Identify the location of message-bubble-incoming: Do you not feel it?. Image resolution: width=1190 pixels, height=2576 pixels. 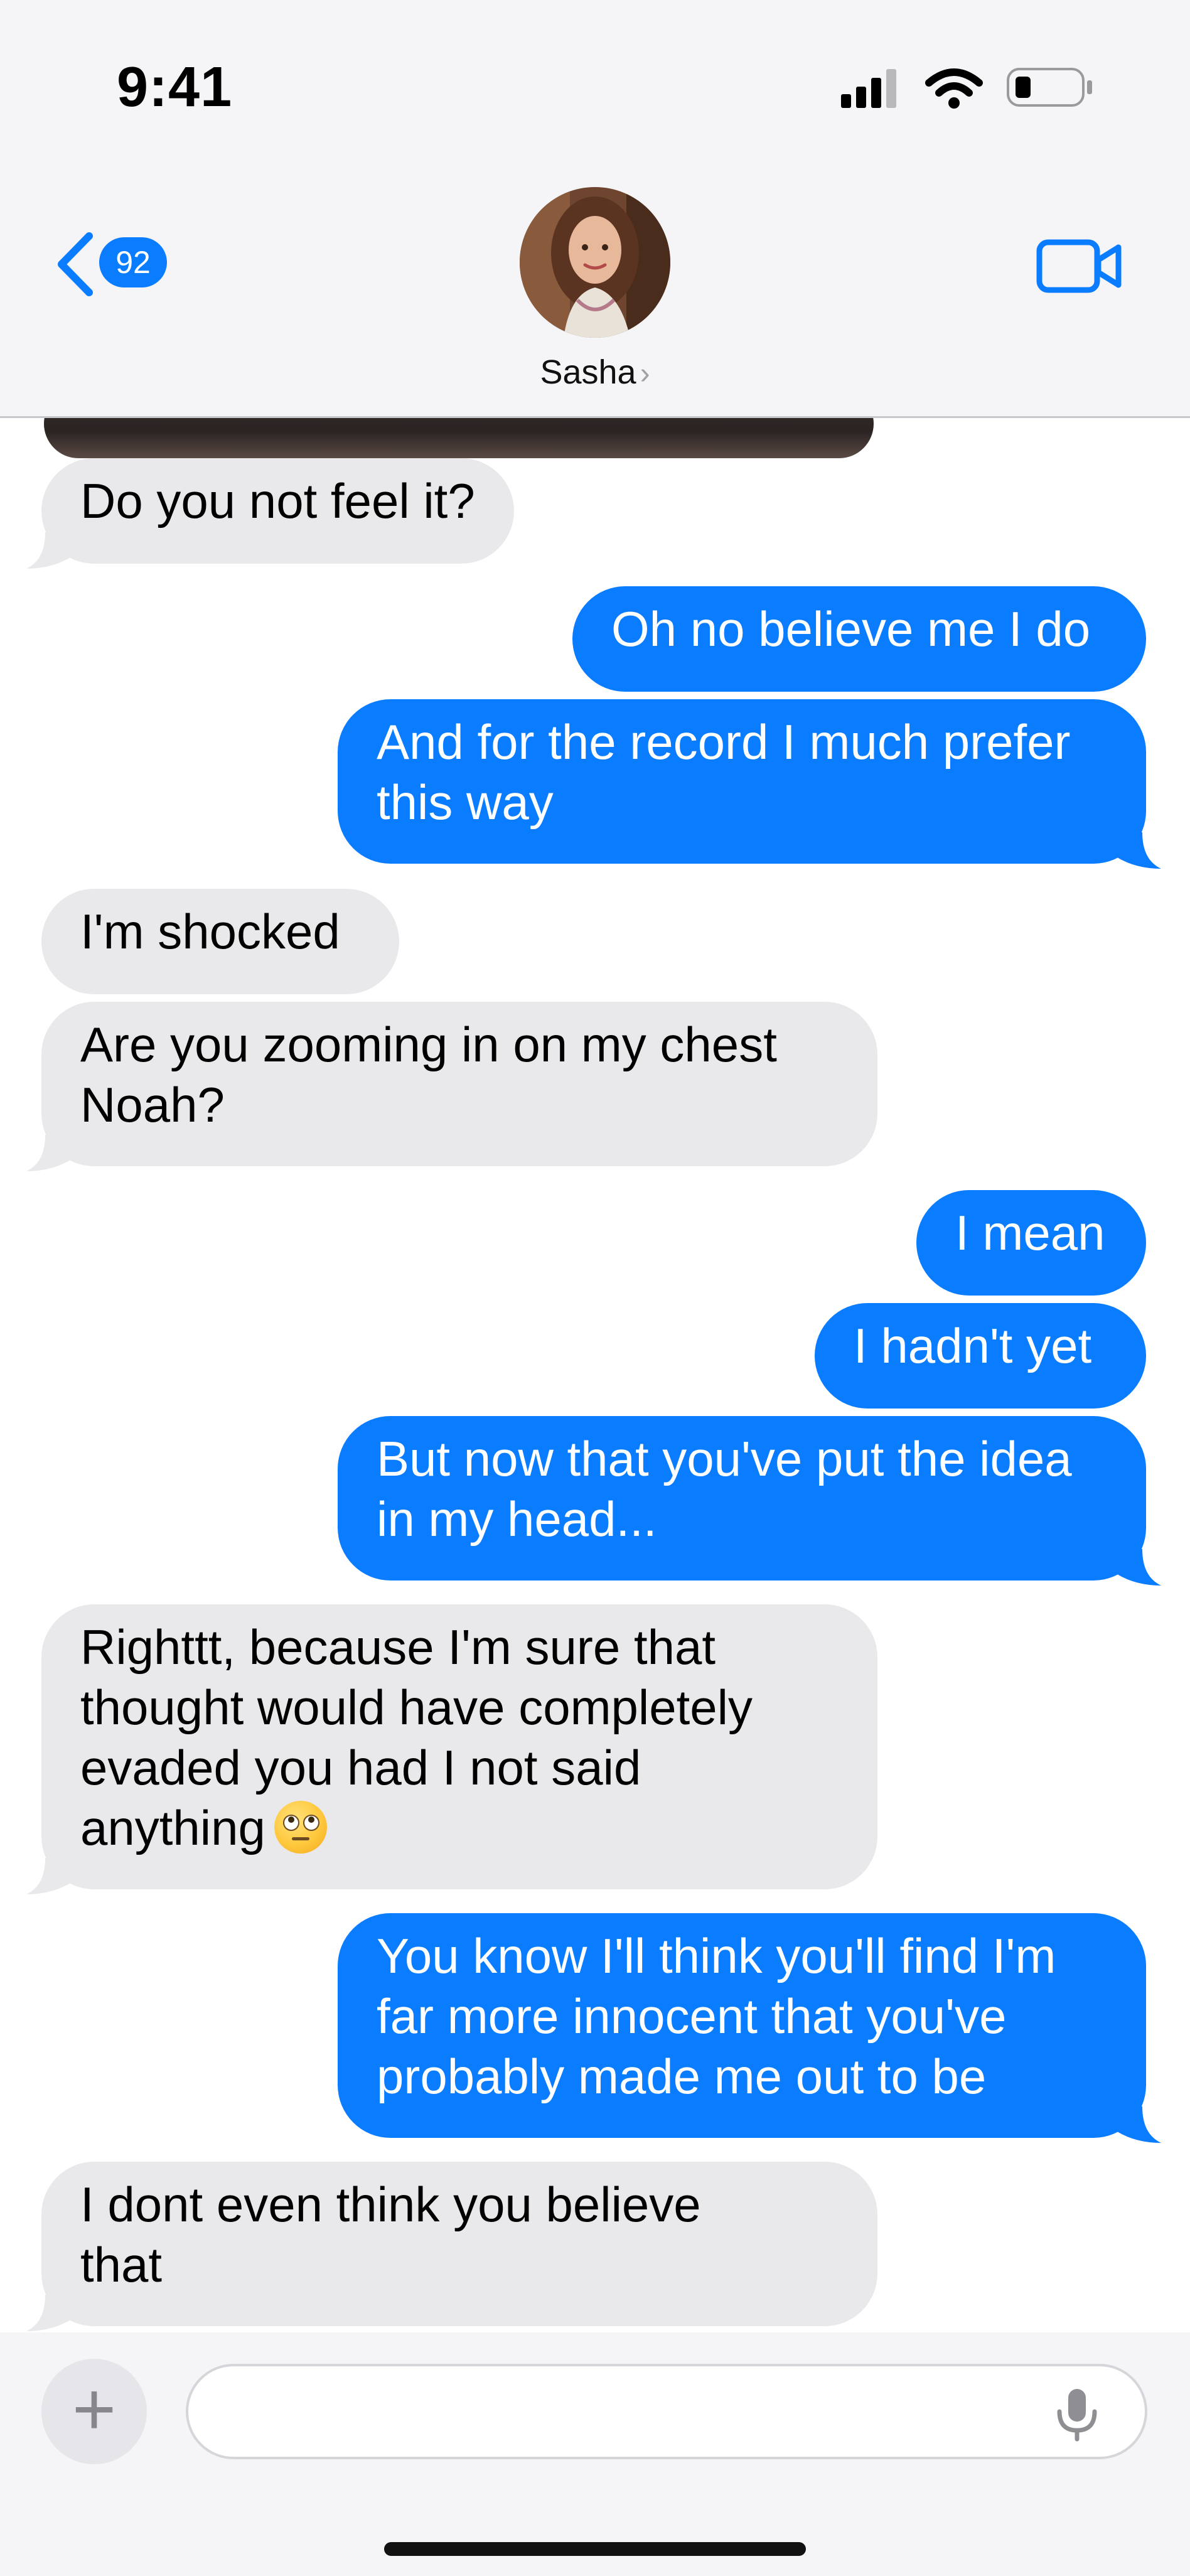
(277, 511).